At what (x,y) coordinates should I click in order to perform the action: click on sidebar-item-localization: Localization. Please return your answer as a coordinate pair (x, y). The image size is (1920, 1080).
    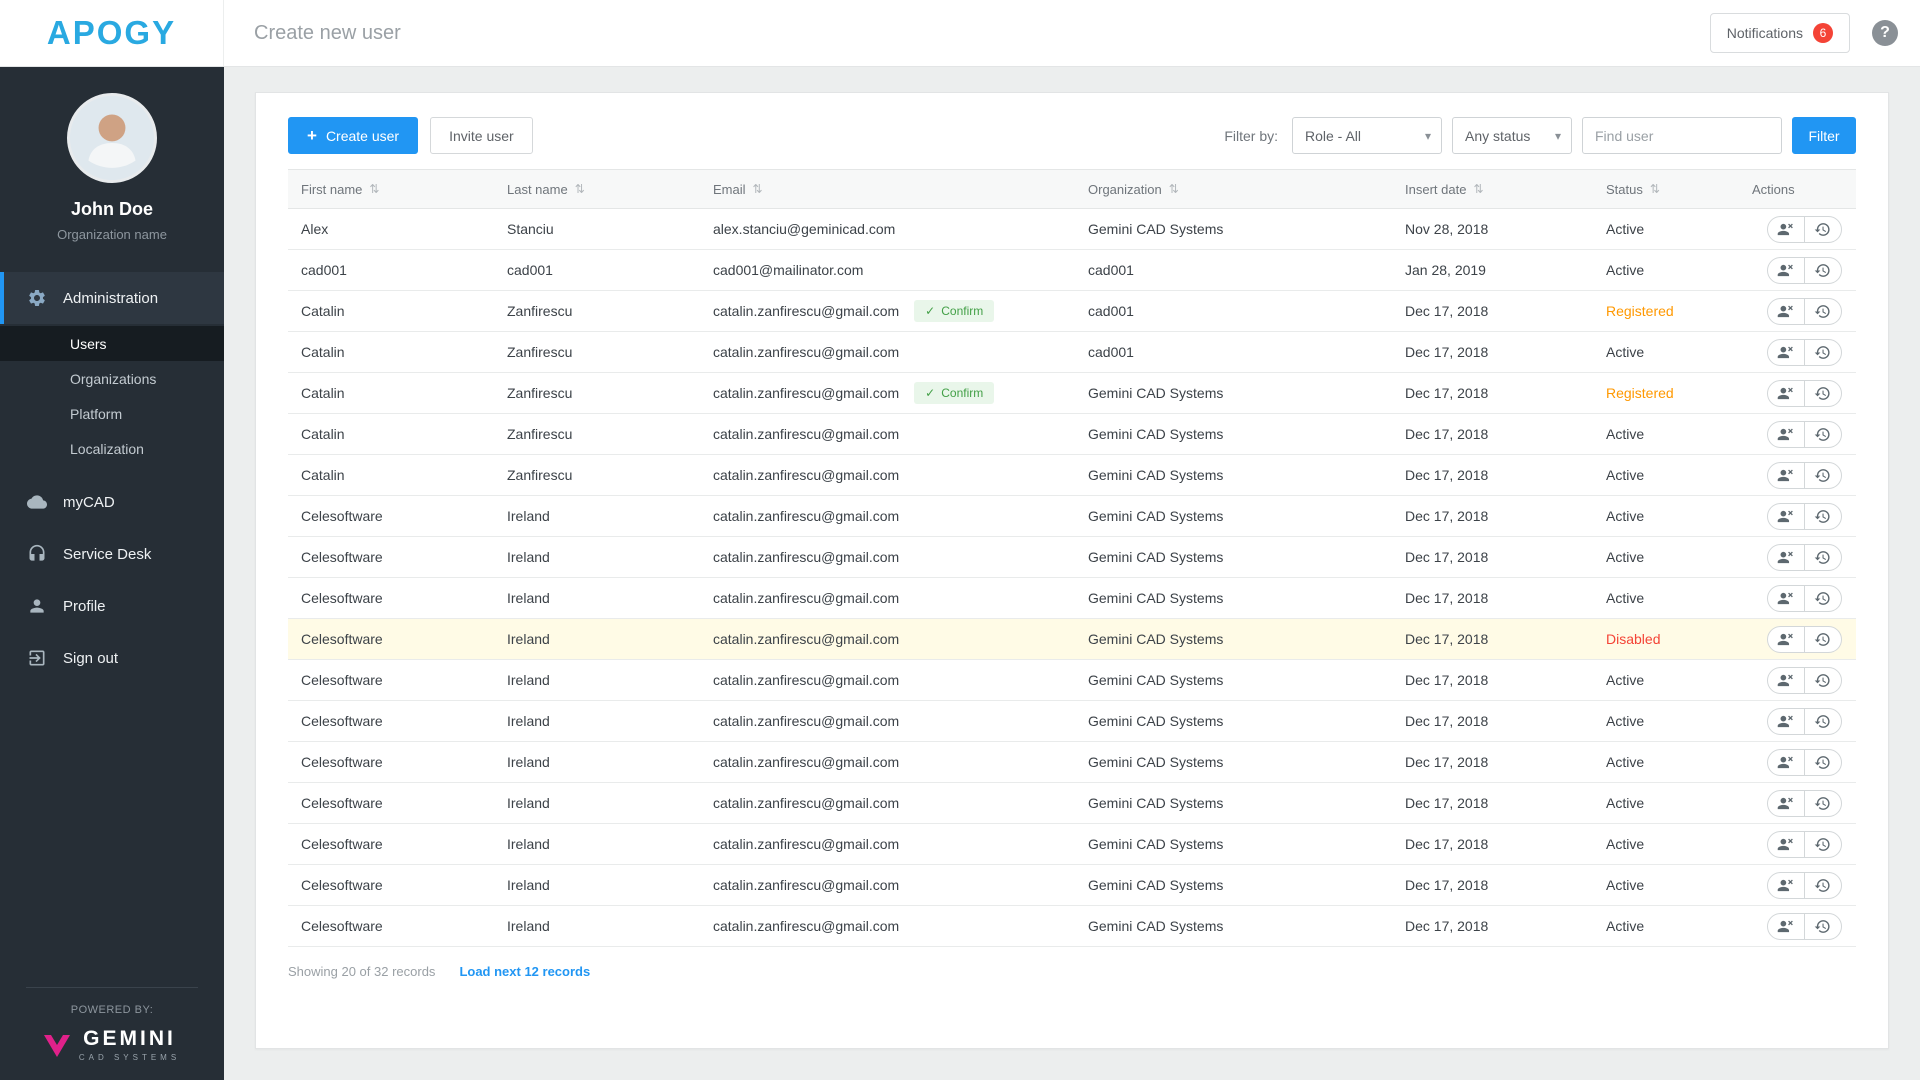
    Looking at the image, I should click on (112, 448).